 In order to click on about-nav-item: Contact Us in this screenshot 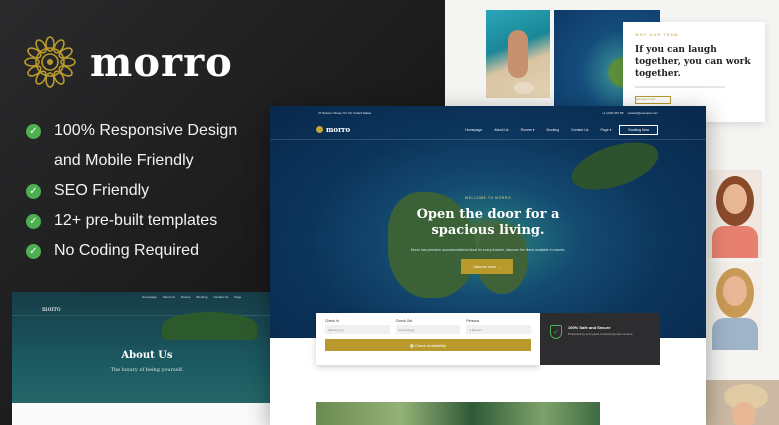, I will do `click(221, 297)`.